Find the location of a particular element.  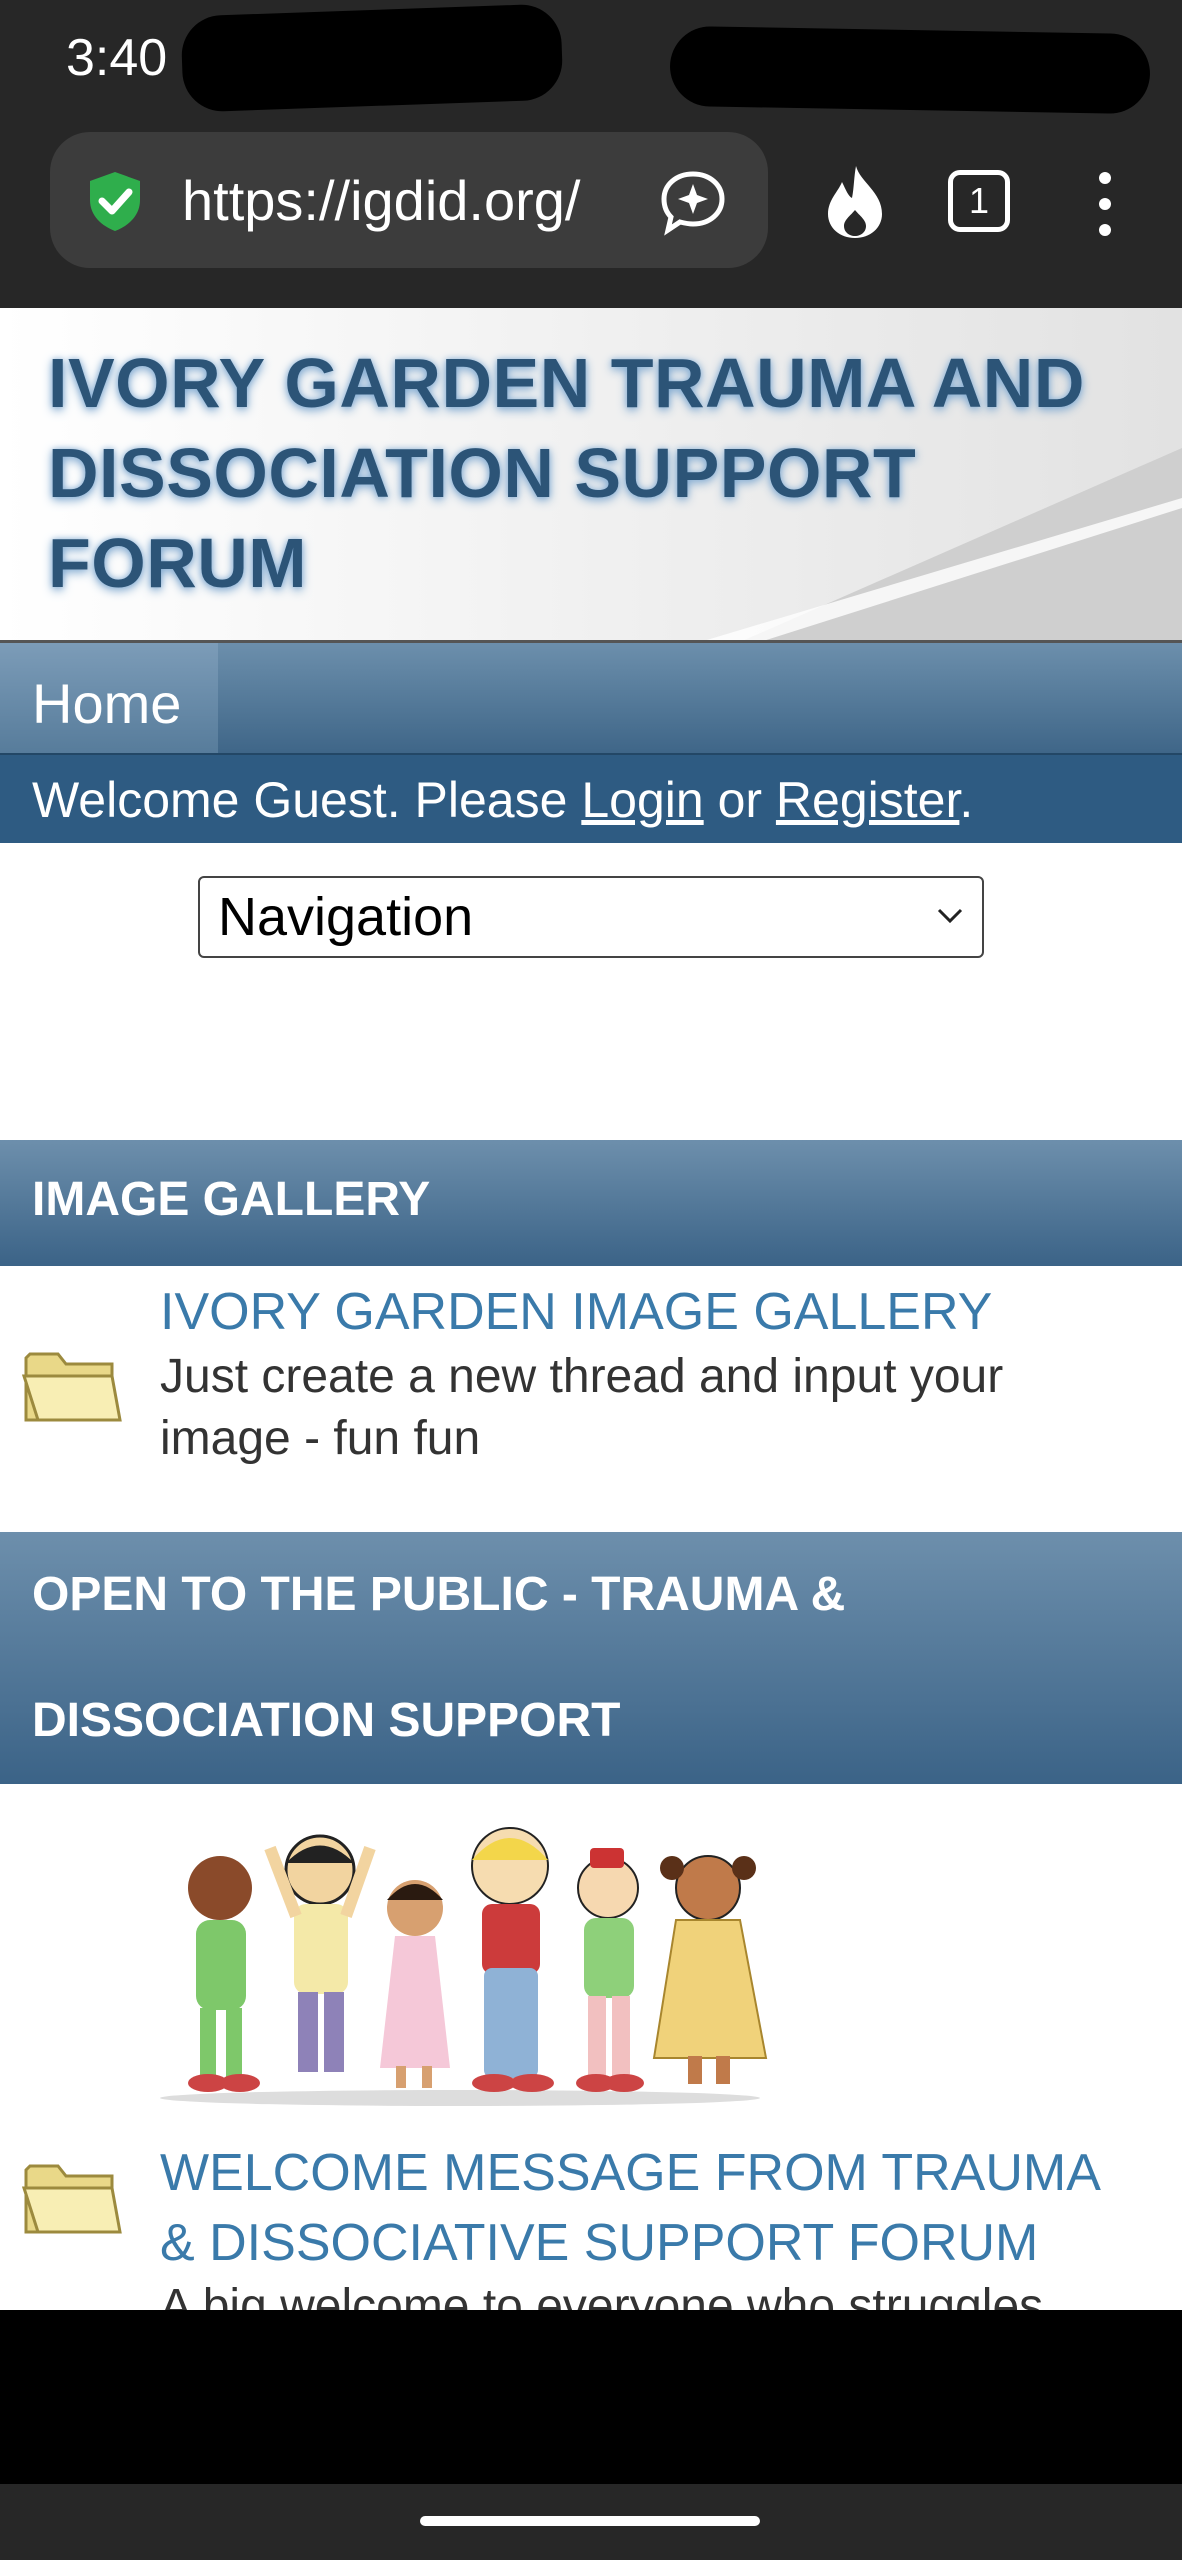

shield-check-icon is located at coordinates (115, 201).